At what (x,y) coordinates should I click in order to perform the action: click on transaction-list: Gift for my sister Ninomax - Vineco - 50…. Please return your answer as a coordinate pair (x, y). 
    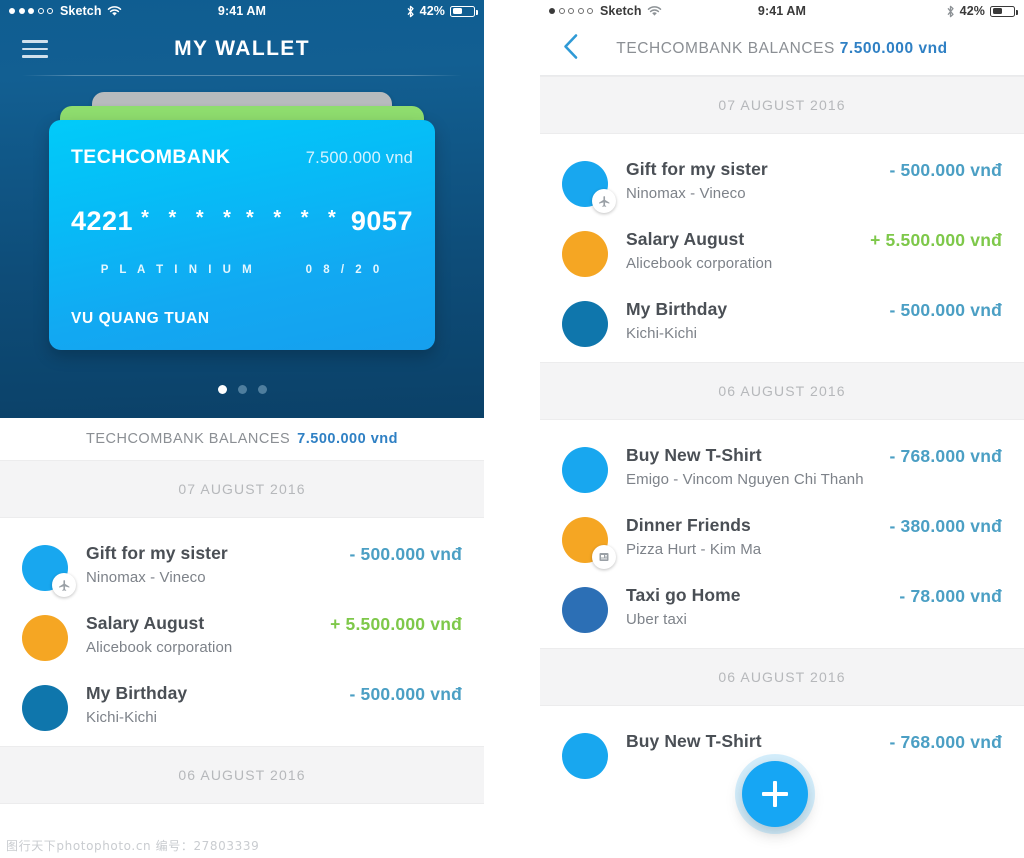
    Looking at the image, I should click on (242, 632).